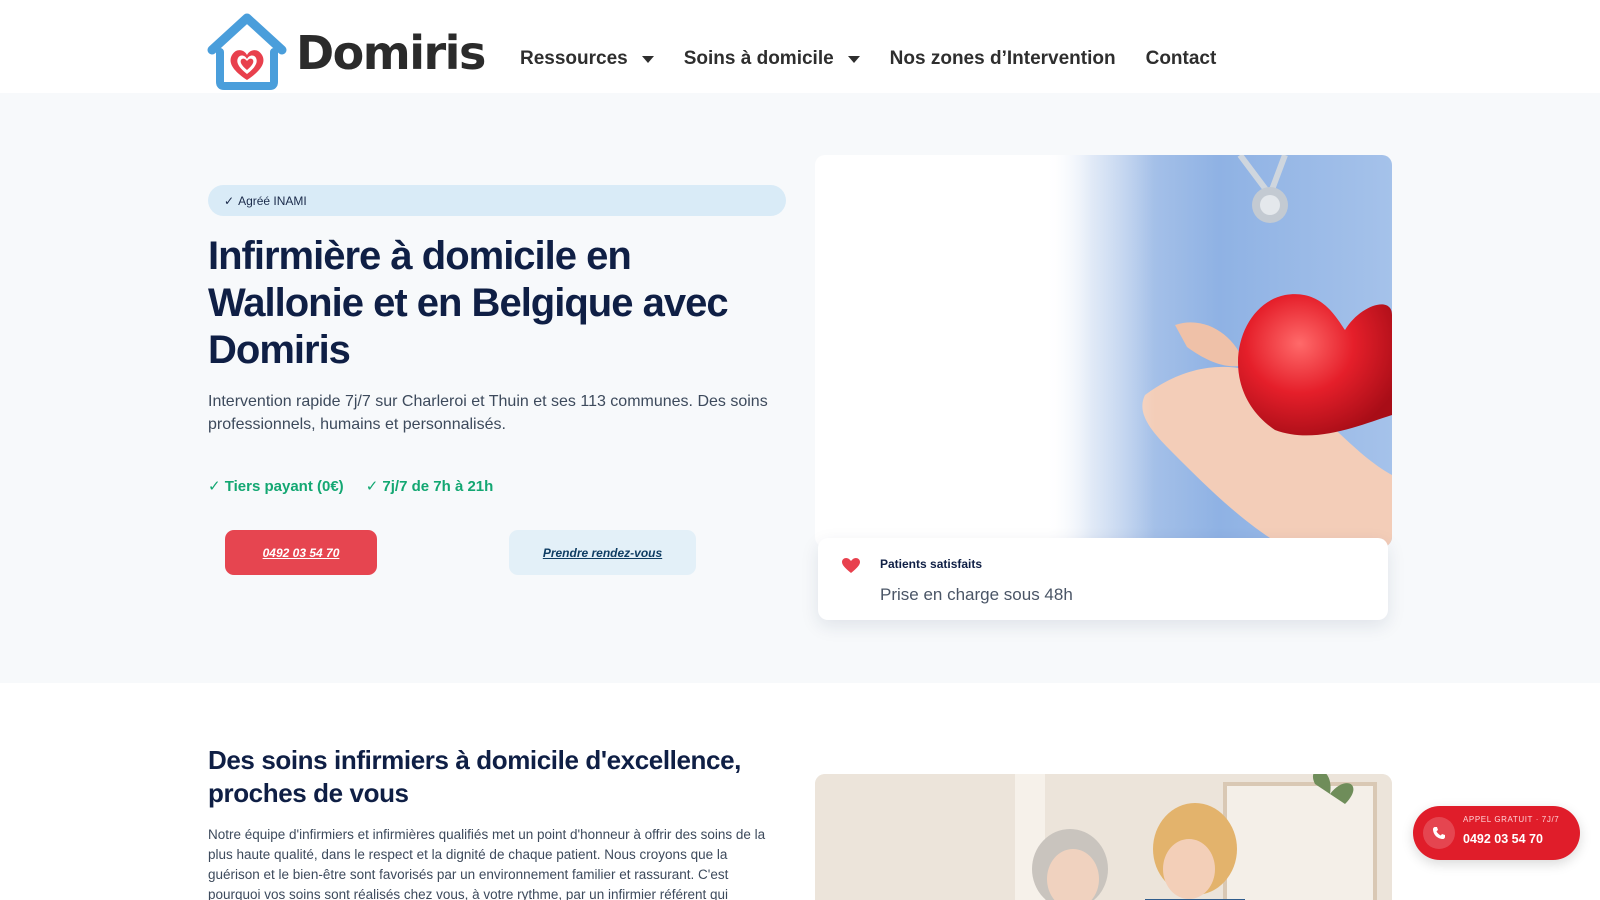  What do you see at coordinates (1511, 819) in the screenshot?
I see `call-kicker: APPEL GRATUIT · 7J/7` at bounding box center [1511, 819].